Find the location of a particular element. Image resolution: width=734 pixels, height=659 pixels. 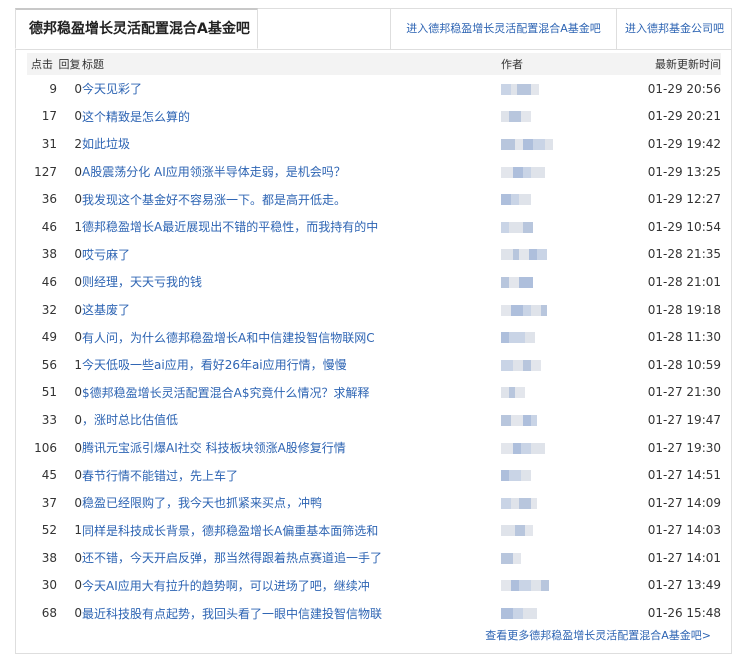

post-title-link: 春节行情不能错过，先上车了 is located at coordinates (291, 475).